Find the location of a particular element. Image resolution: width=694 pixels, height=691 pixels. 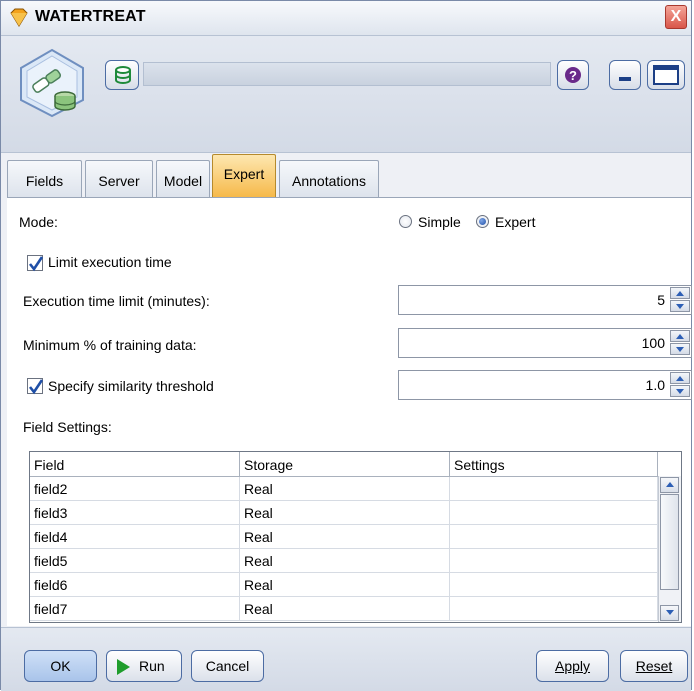

cell-field: field2 is located at coordinates (135, 488).